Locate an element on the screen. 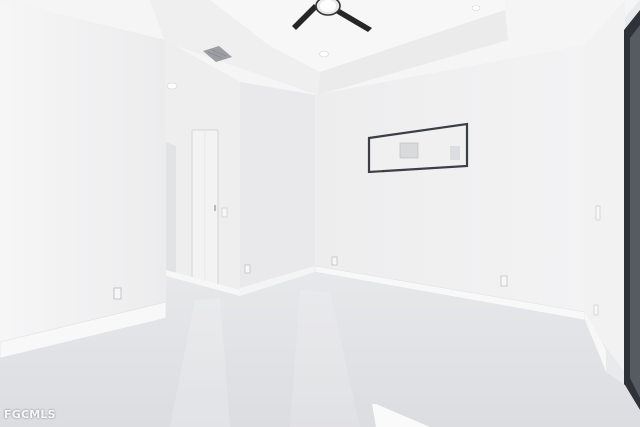 The height and width of the screenshot is (427, 640). sliding-door-glass is located at coordinates (635, 211).